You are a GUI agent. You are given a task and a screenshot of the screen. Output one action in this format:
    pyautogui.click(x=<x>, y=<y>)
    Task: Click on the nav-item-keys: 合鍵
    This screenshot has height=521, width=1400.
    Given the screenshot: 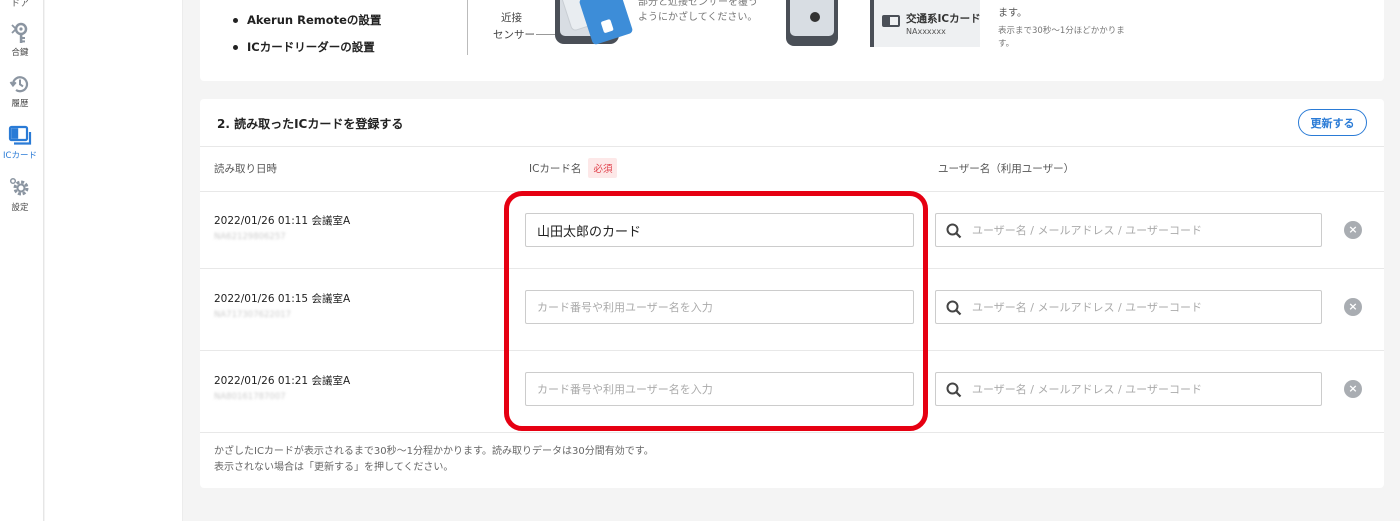 What is the action you would take?
    pyautogui.click(x=20, y=40)
    